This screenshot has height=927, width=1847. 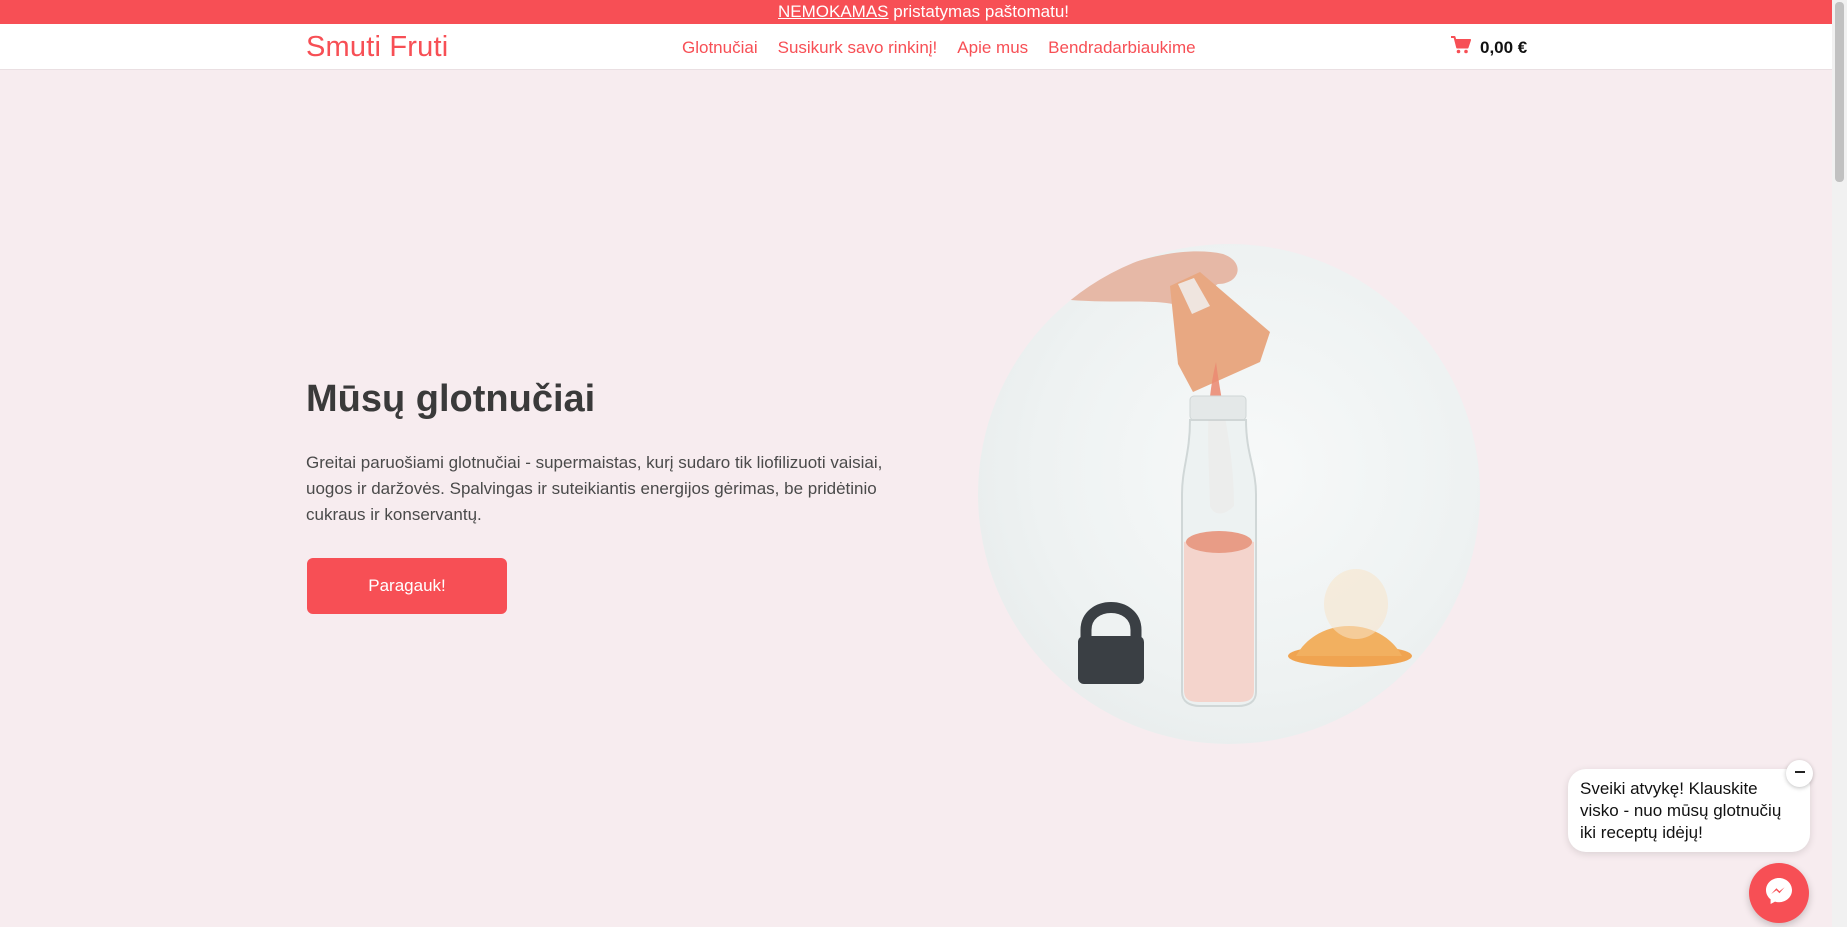 I want to click on cart-total: 0,00 €, so click(x=1504, y=47).